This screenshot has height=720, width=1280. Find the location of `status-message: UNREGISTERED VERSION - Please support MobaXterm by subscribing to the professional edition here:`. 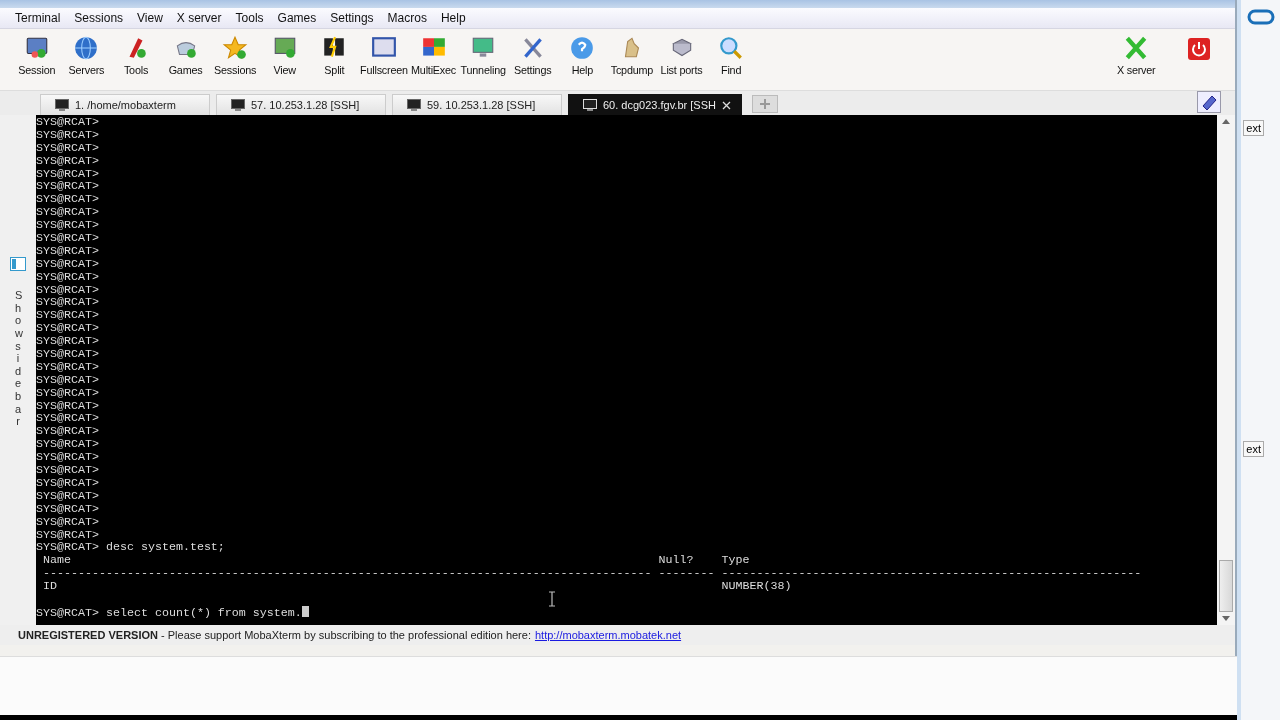

status-message: UNREGISTERED VERSION - Please support MobaXterm by subscribing to the professional edition here: is located at coordinates (274, 635).